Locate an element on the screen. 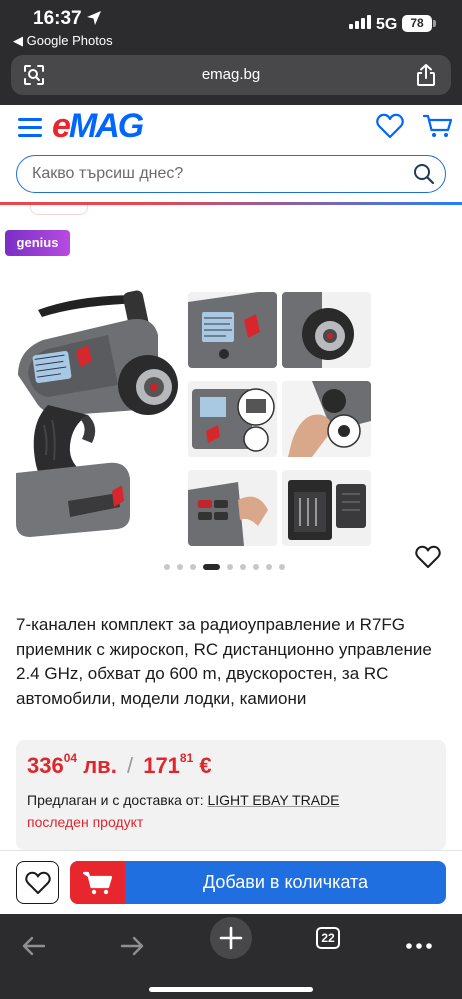 The height and width of the screenshot is (999, 462). seller-prefix: Предлаган и с доставка от: is located at coordinates (115, 800).